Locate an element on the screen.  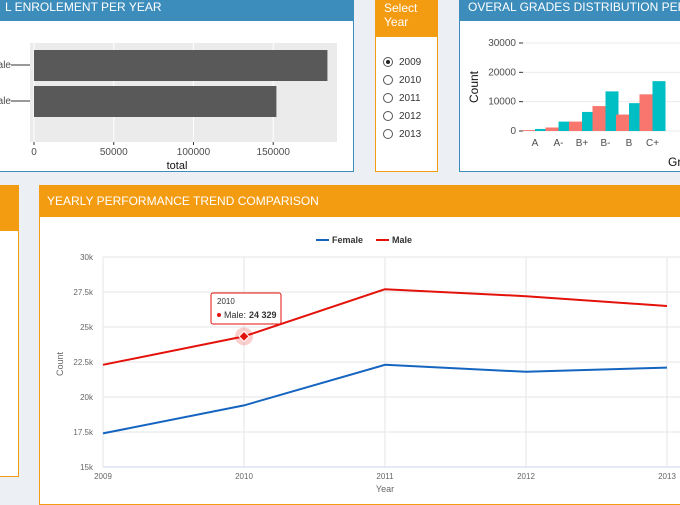
year-option-2013: 2013 is located at coordinates (402, 134).